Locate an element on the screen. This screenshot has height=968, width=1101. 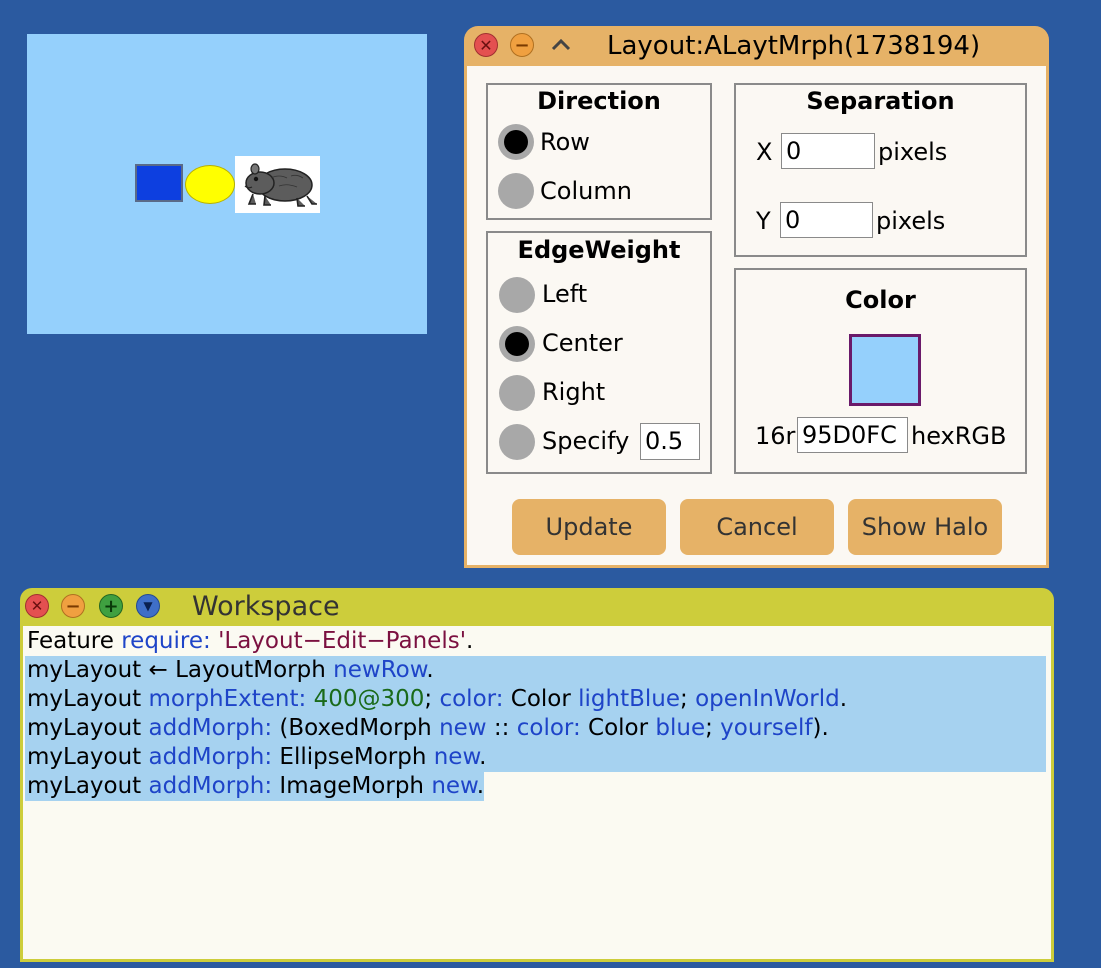
edge-specify-radio is located at coordinates (517, 442).